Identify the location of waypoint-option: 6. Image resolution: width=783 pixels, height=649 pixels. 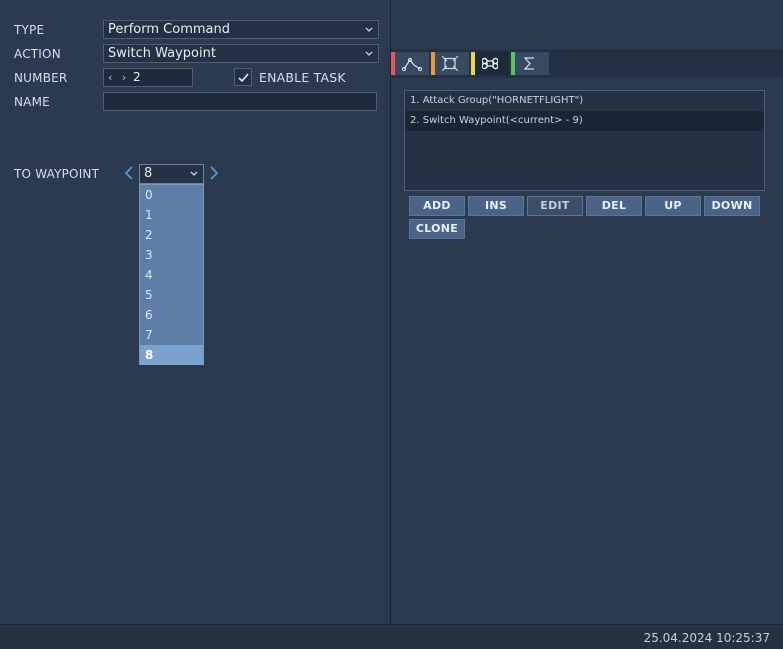
(171, 315).